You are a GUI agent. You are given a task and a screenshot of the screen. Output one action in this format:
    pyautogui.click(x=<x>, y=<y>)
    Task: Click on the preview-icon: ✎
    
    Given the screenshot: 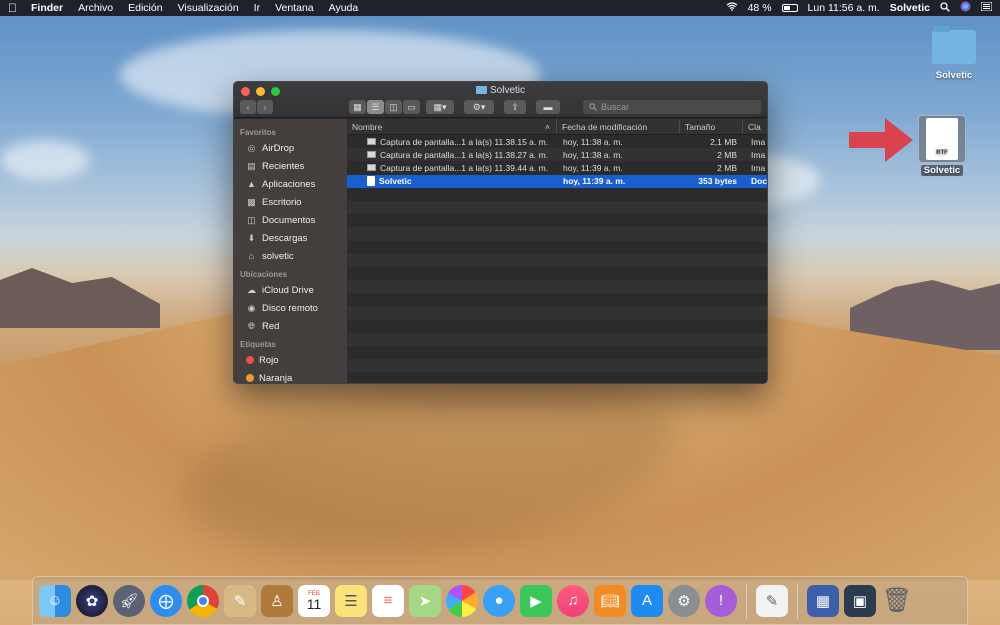 What is the action you would take?
    pyautogui.click(x=240, y=600)
    